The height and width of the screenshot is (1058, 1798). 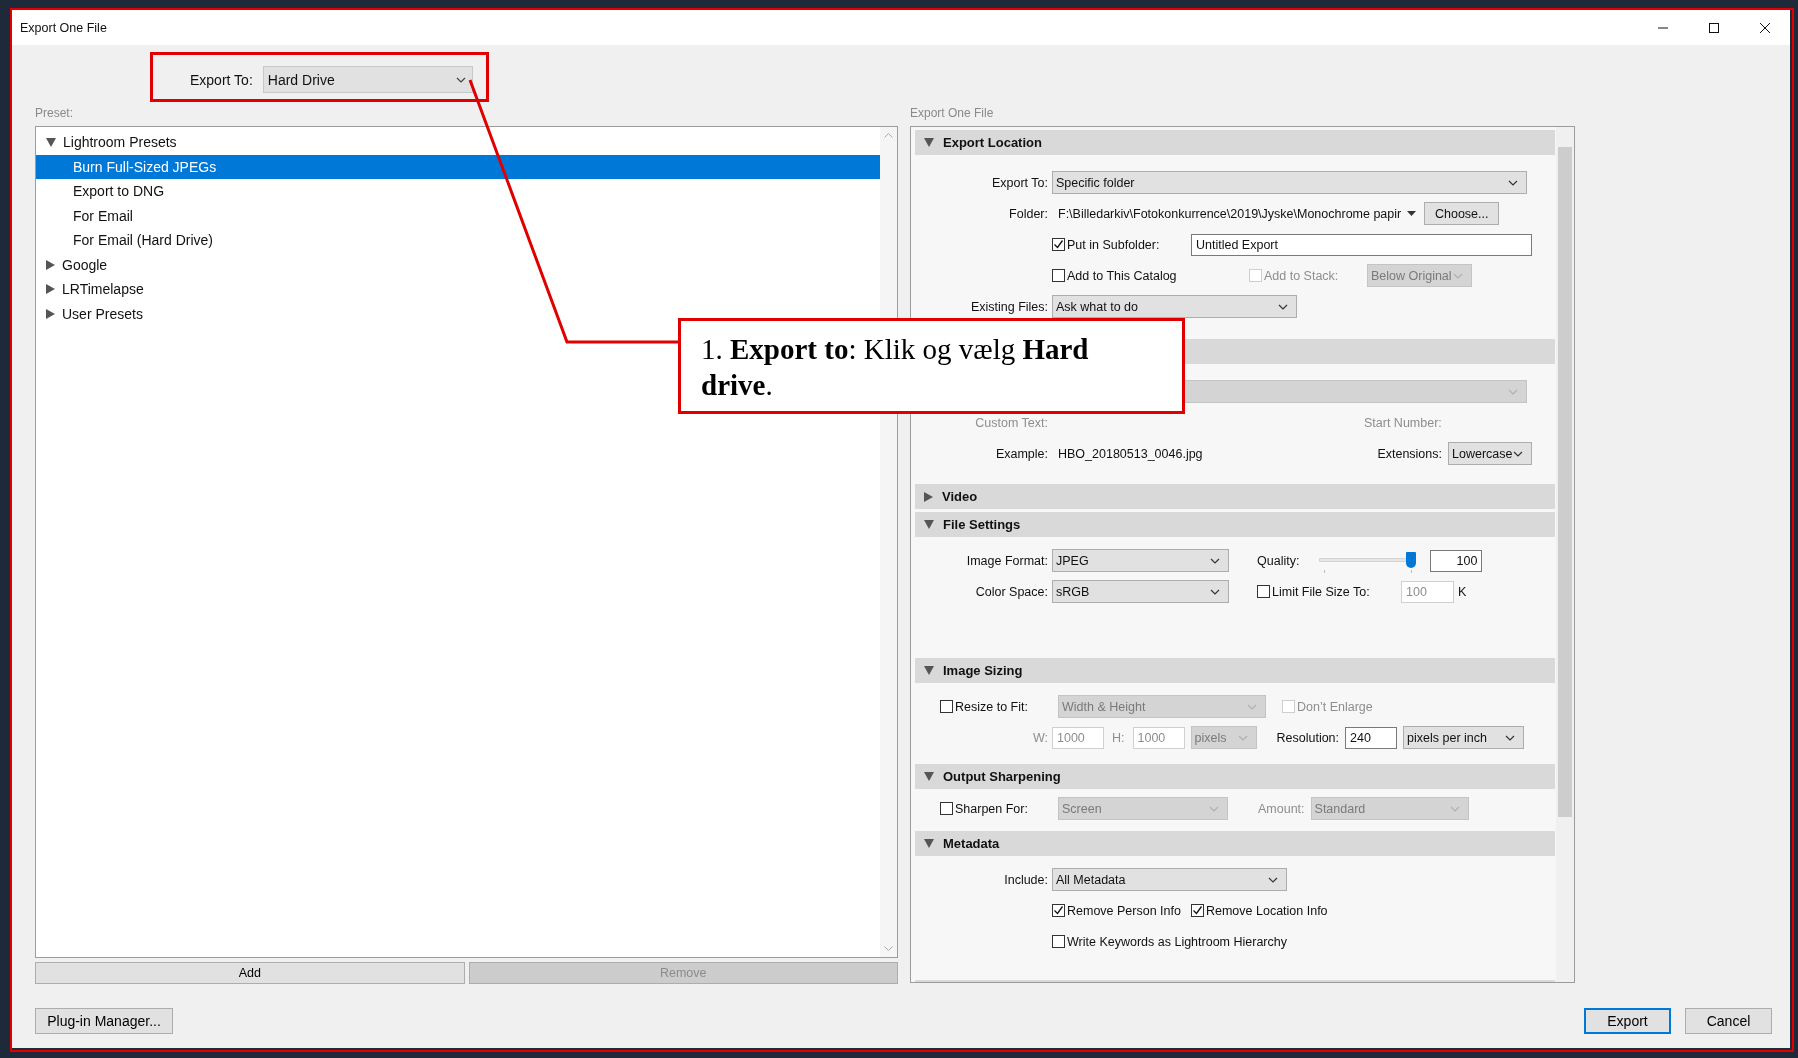 What do you see at coordinates (1411, 559) in the screenshot?
I see `slider-thumb` at bounding box center [1411, 559].